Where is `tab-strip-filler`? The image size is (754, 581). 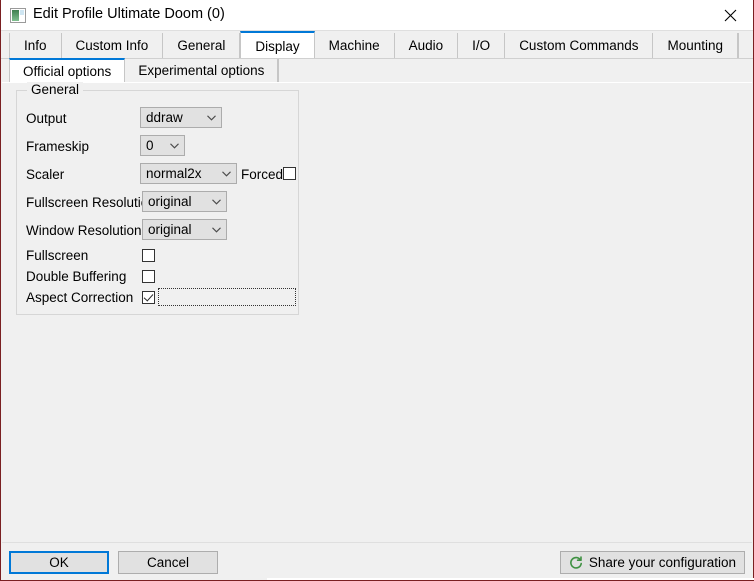
tab-strip-filler is located at coordinates (741, 45).